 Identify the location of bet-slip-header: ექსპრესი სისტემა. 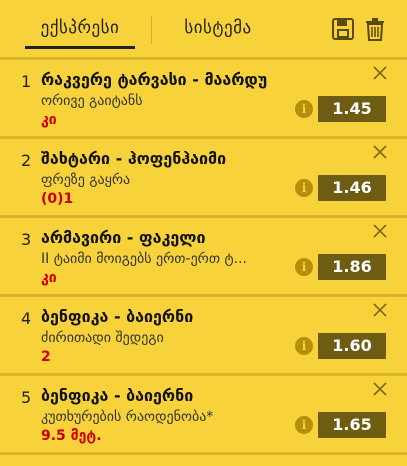
(203, 28).